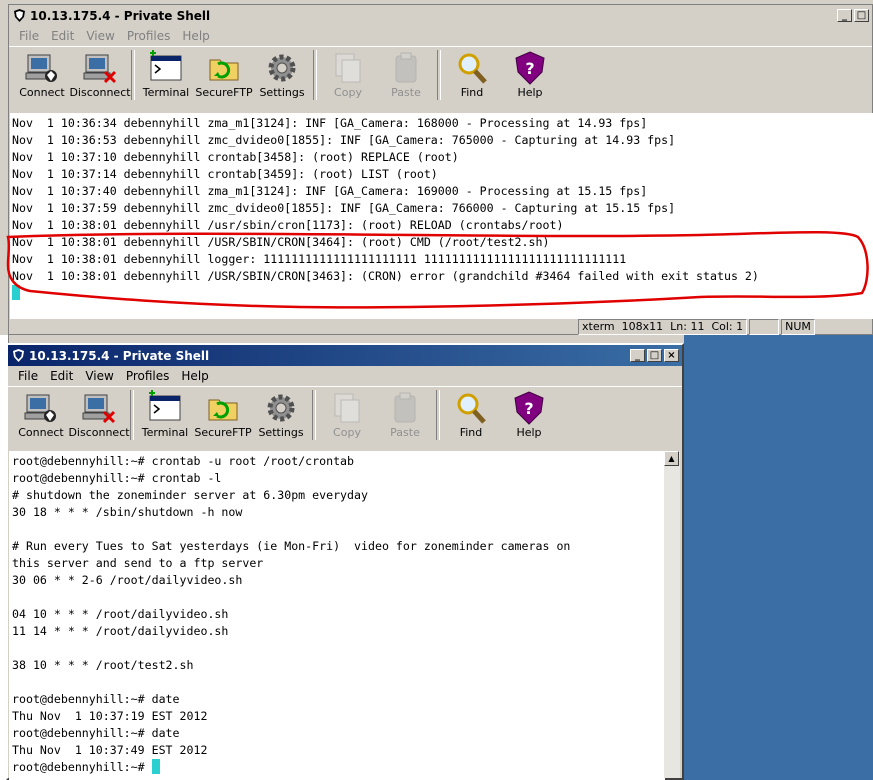 The height and width of the screenshot is (780, 873). I want to click on bottom-titlebar: 10.13.175.4 - Private Shell _ □ ×, so click(345, 355).